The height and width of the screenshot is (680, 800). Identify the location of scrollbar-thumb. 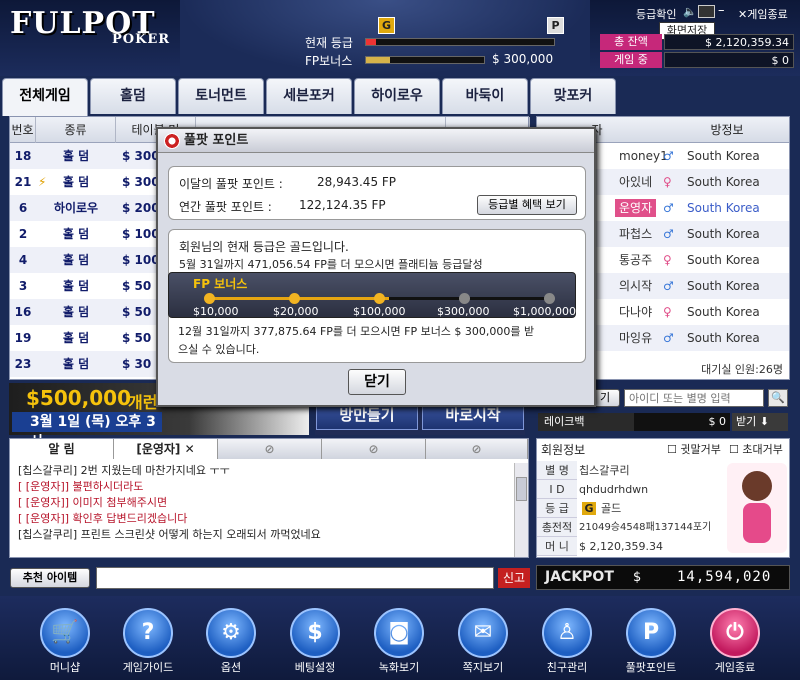
(521, 489).